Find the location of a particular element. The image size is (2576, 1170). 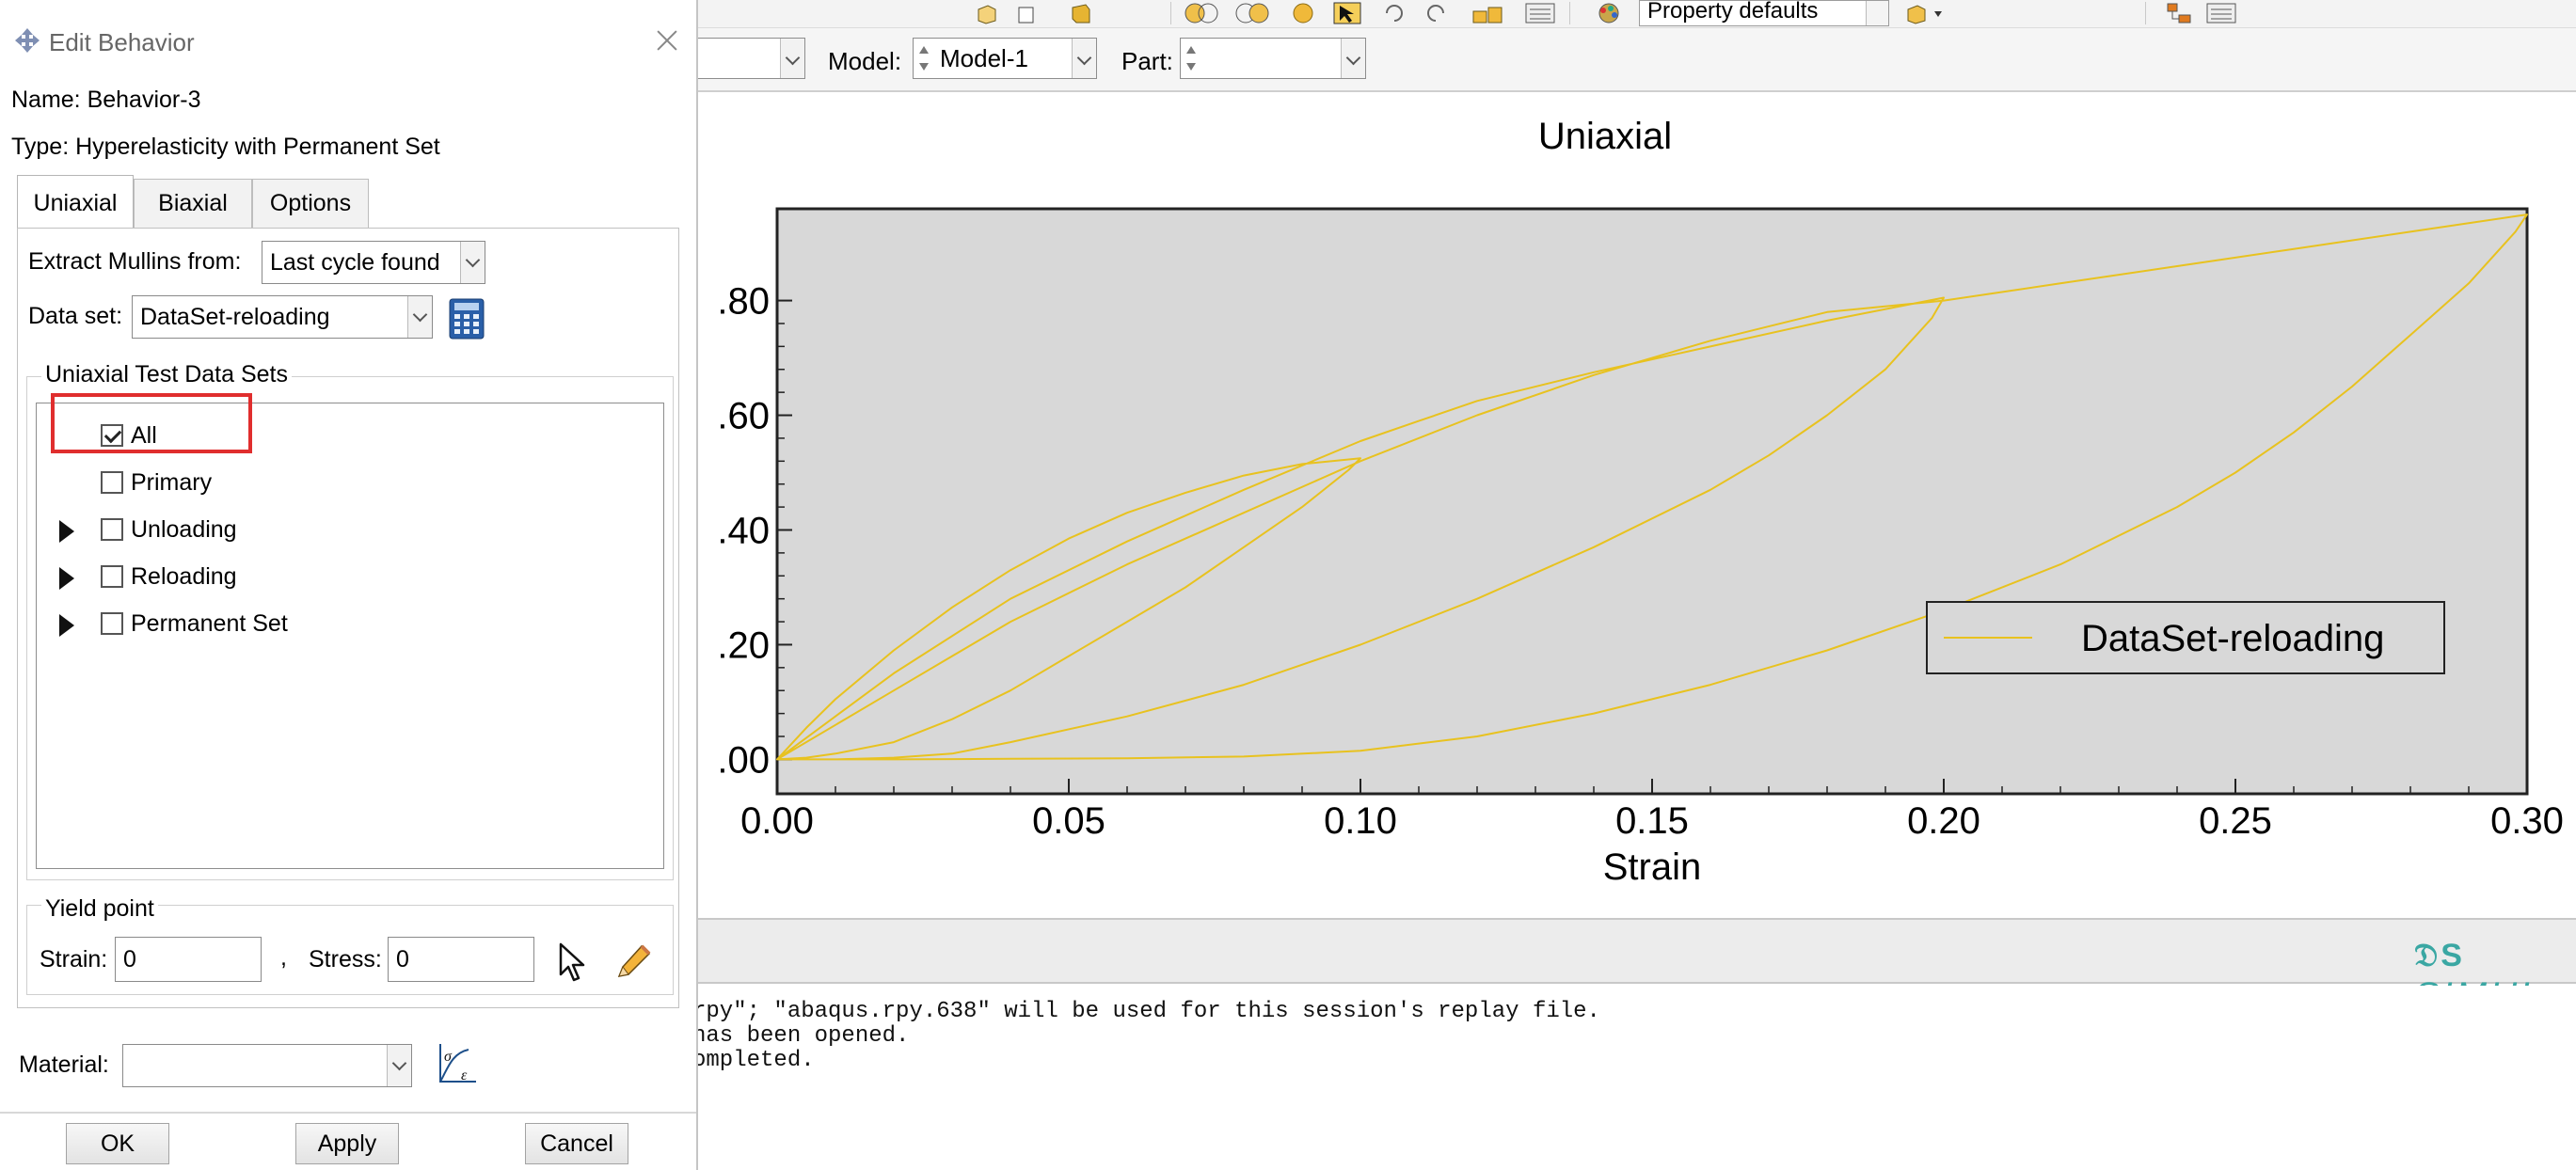

x-tick-label: 0.05 is located at coordinates (1068, 821).